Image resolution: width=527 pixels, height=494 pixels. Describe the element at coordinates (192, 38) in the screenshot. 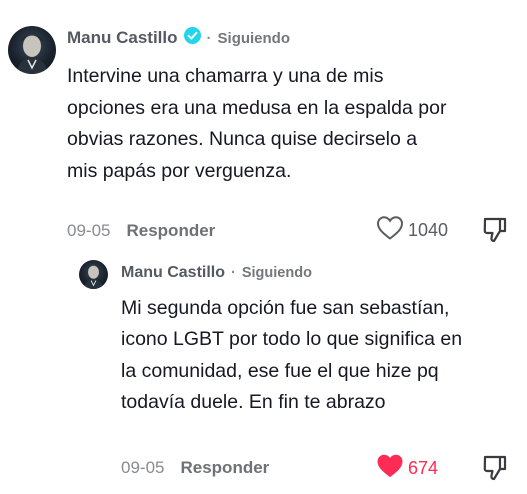

I see `verified-badge-icon` at that location.